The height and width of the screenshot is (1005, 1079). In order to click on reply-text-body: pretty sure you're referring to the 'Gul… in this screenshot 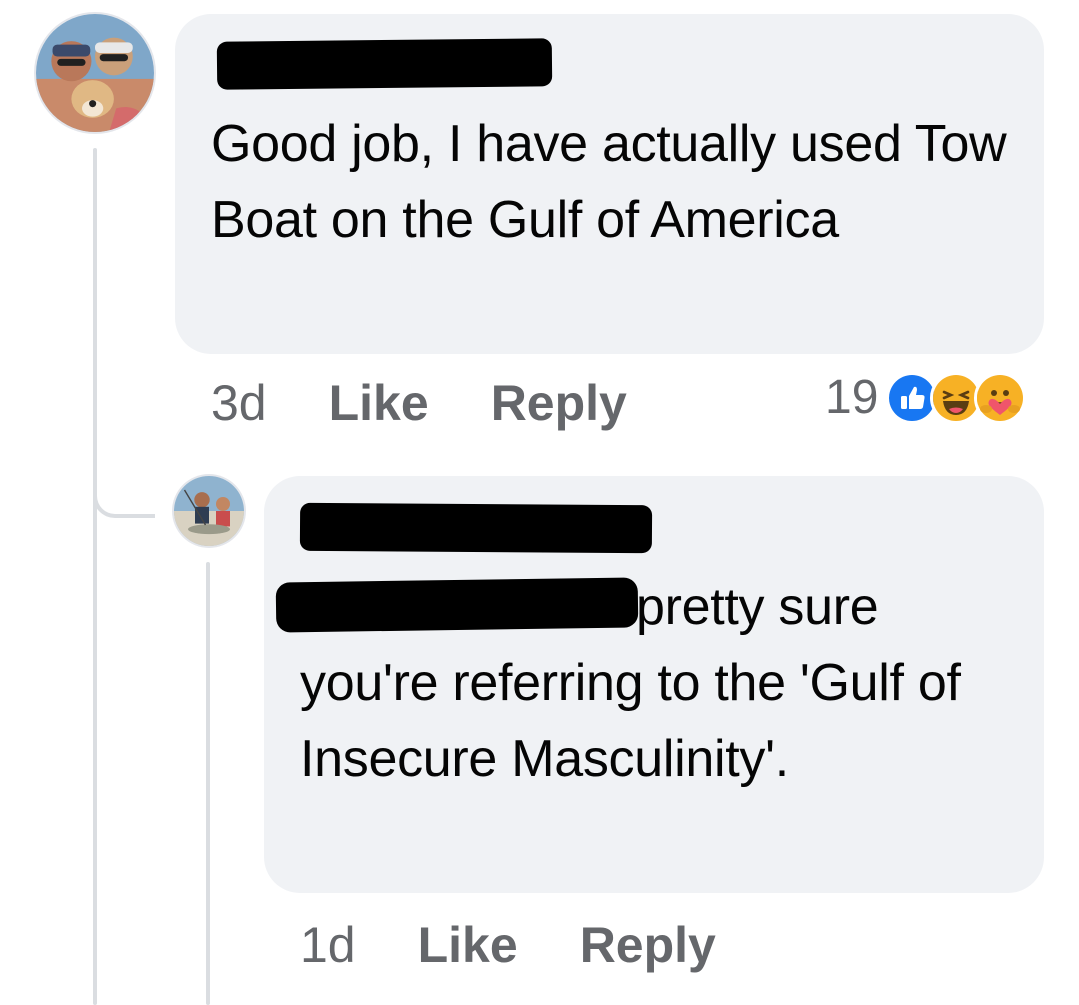, I will do `click(637, 683)`.